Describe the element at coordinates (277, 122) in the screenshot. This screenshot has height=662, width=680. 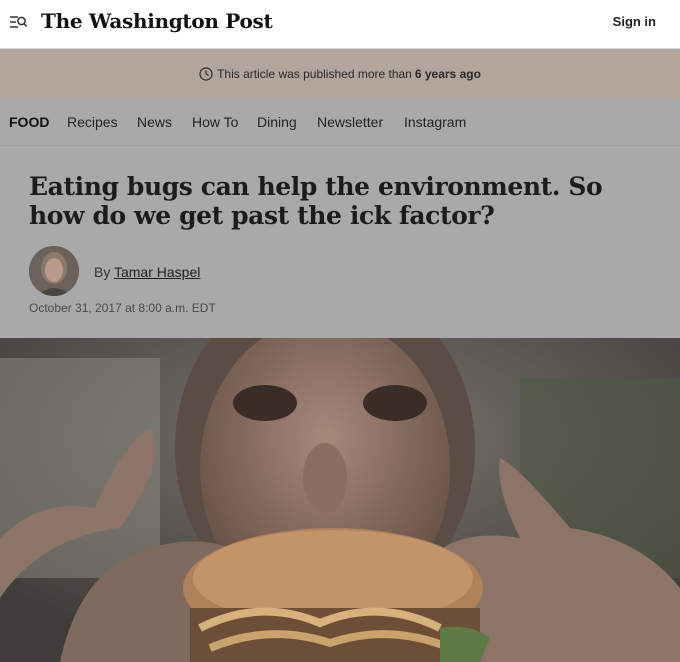
I see `nav-item-dining: Dining` at that location.